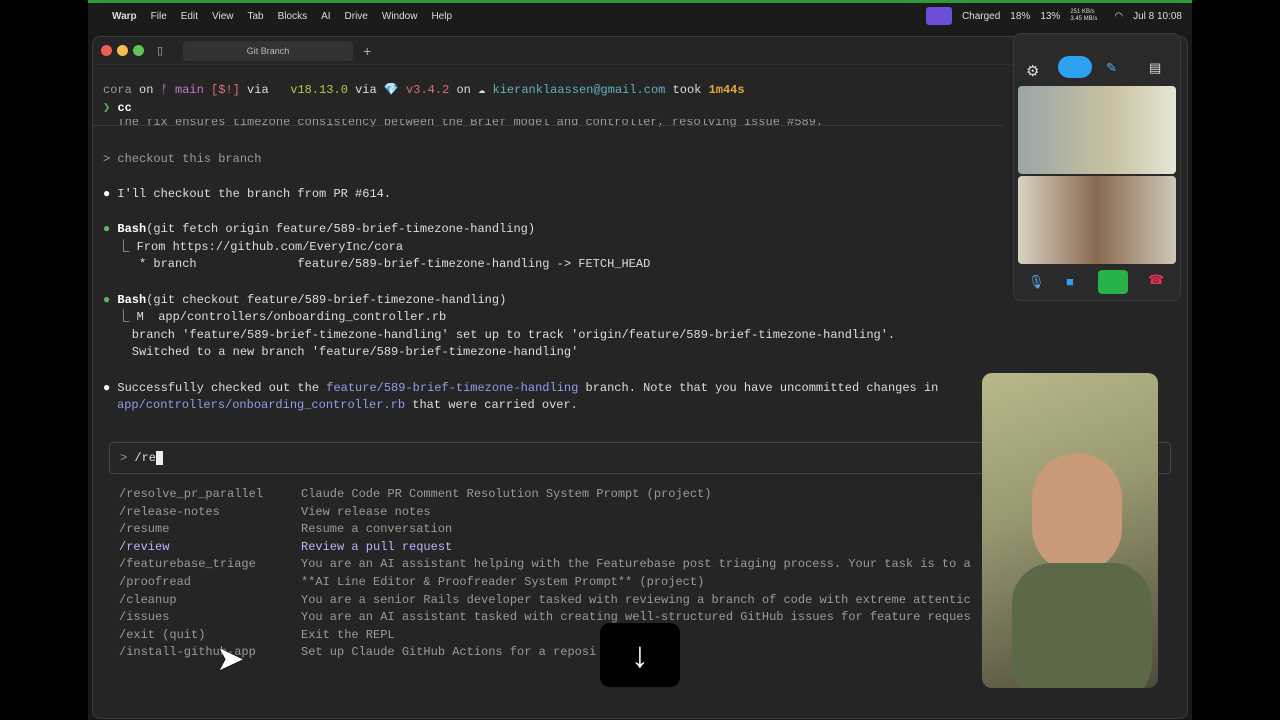 The height and width of the screenshot is (720, 1280). I want to click on net-stat: 251 KB/s 3.45 MB/s, so click(1084, 15).